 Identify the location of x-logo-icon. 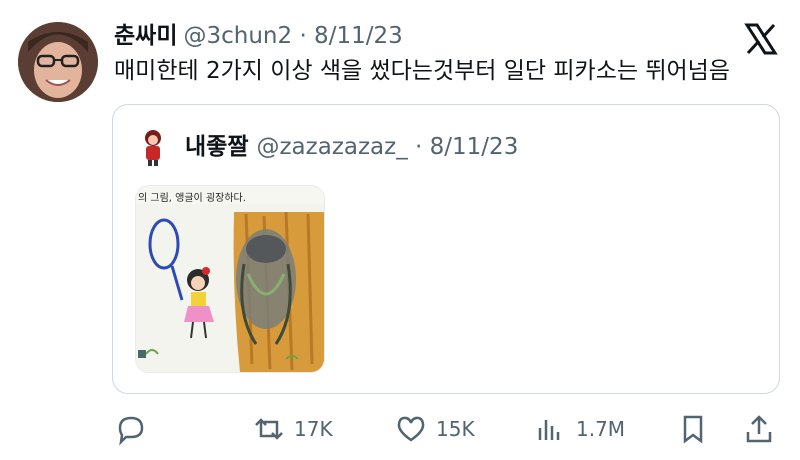
(761, 39).